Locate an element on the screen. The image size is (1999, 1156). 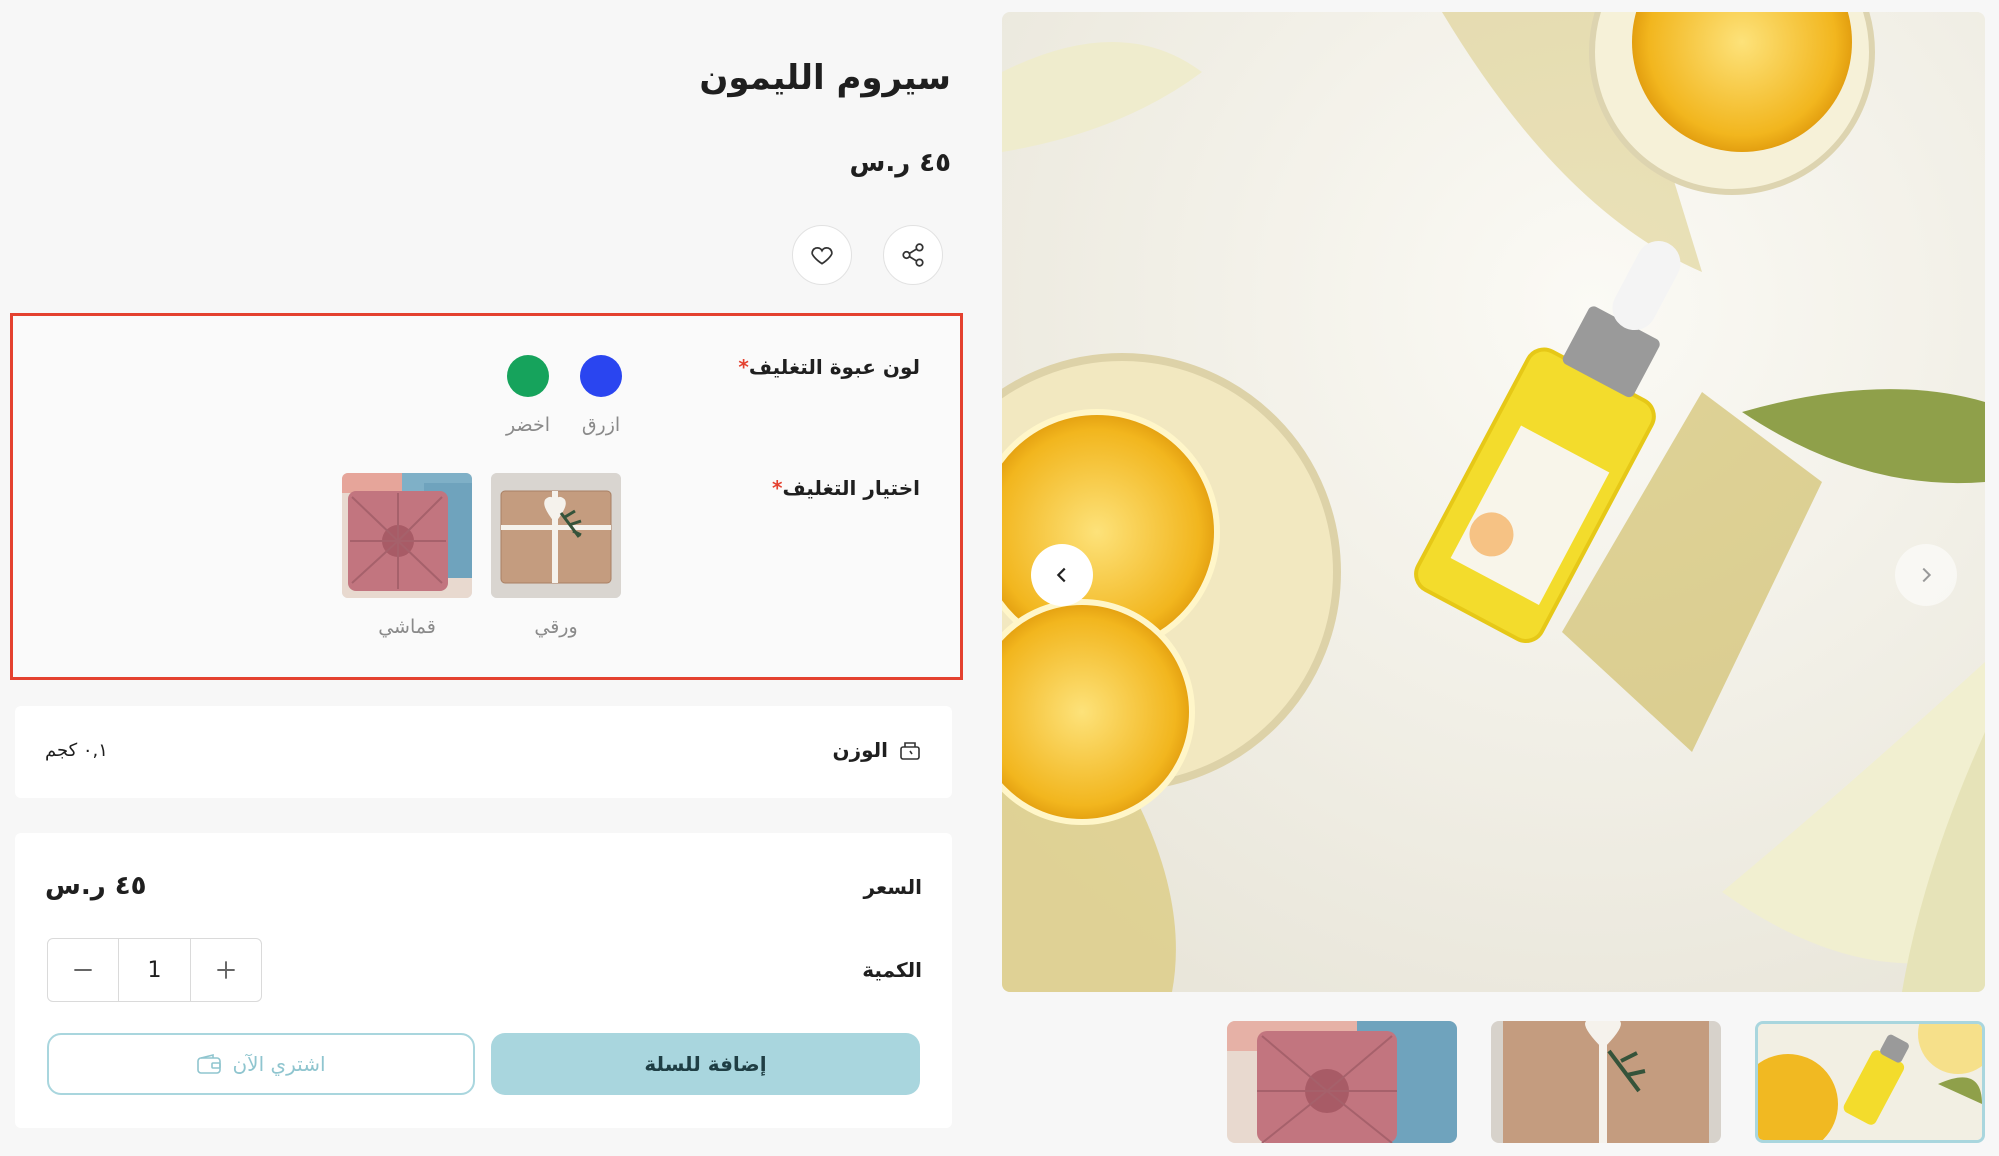
wrapping-fabric-option is located at coordinates (407, 535).